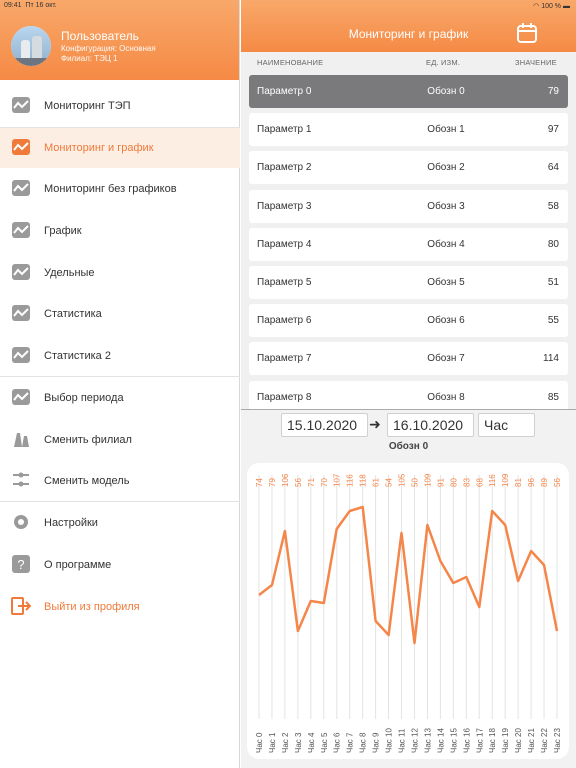  I want to click on menu-item: ? О программе, so click(120, 564).